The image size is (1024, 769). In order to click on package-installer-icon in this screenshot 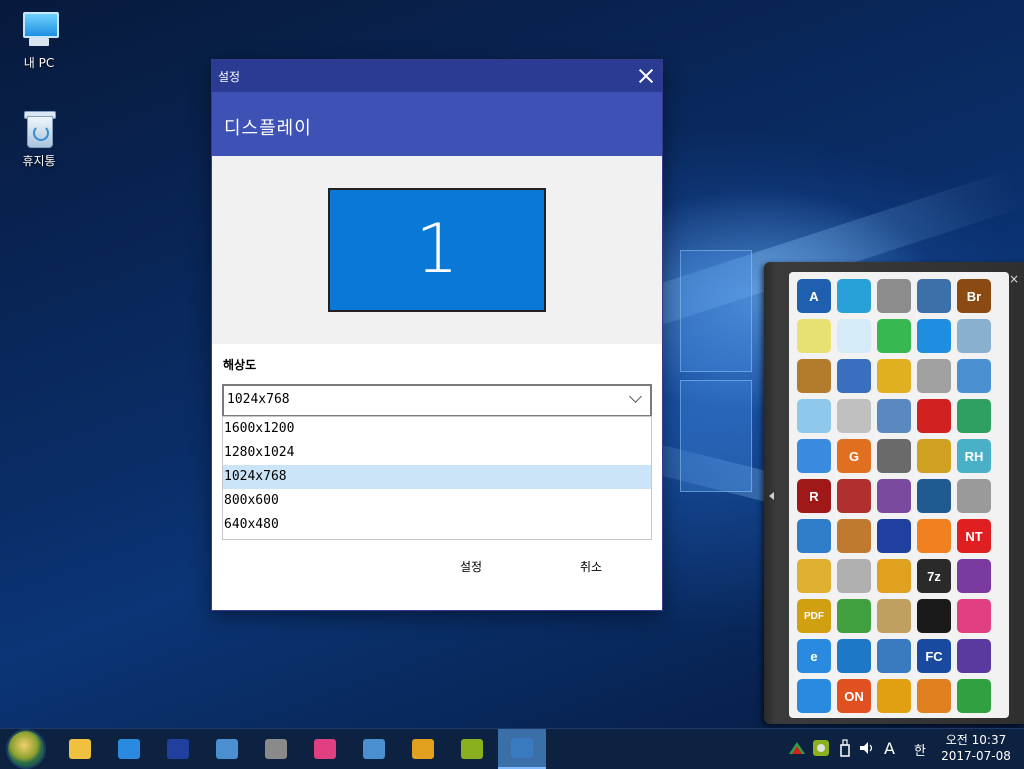, I will do `click(814, 376)`.